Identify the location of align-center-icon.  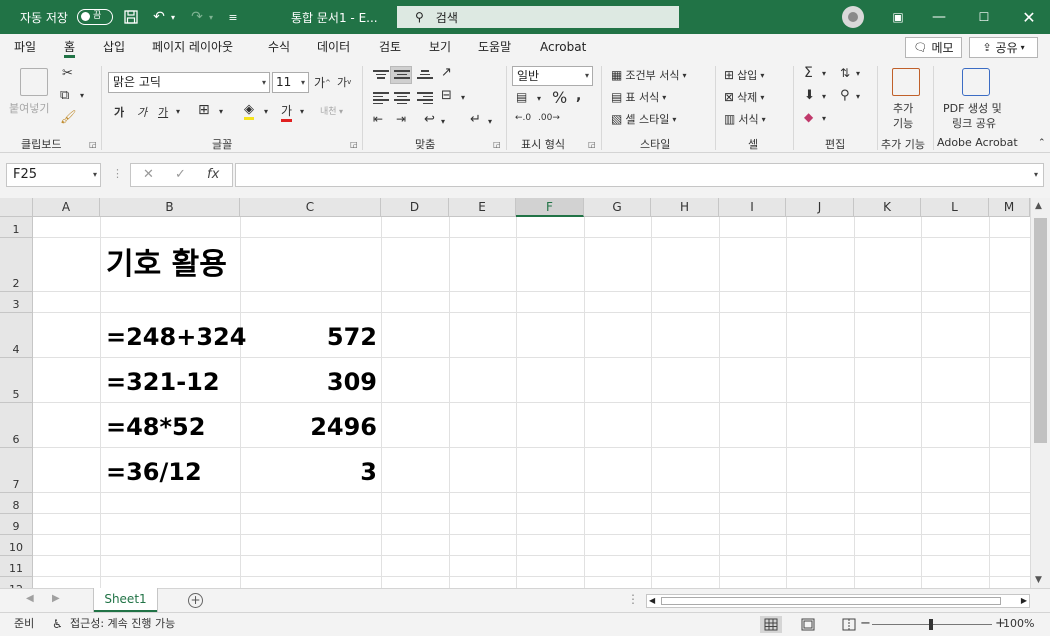
(402, 97).